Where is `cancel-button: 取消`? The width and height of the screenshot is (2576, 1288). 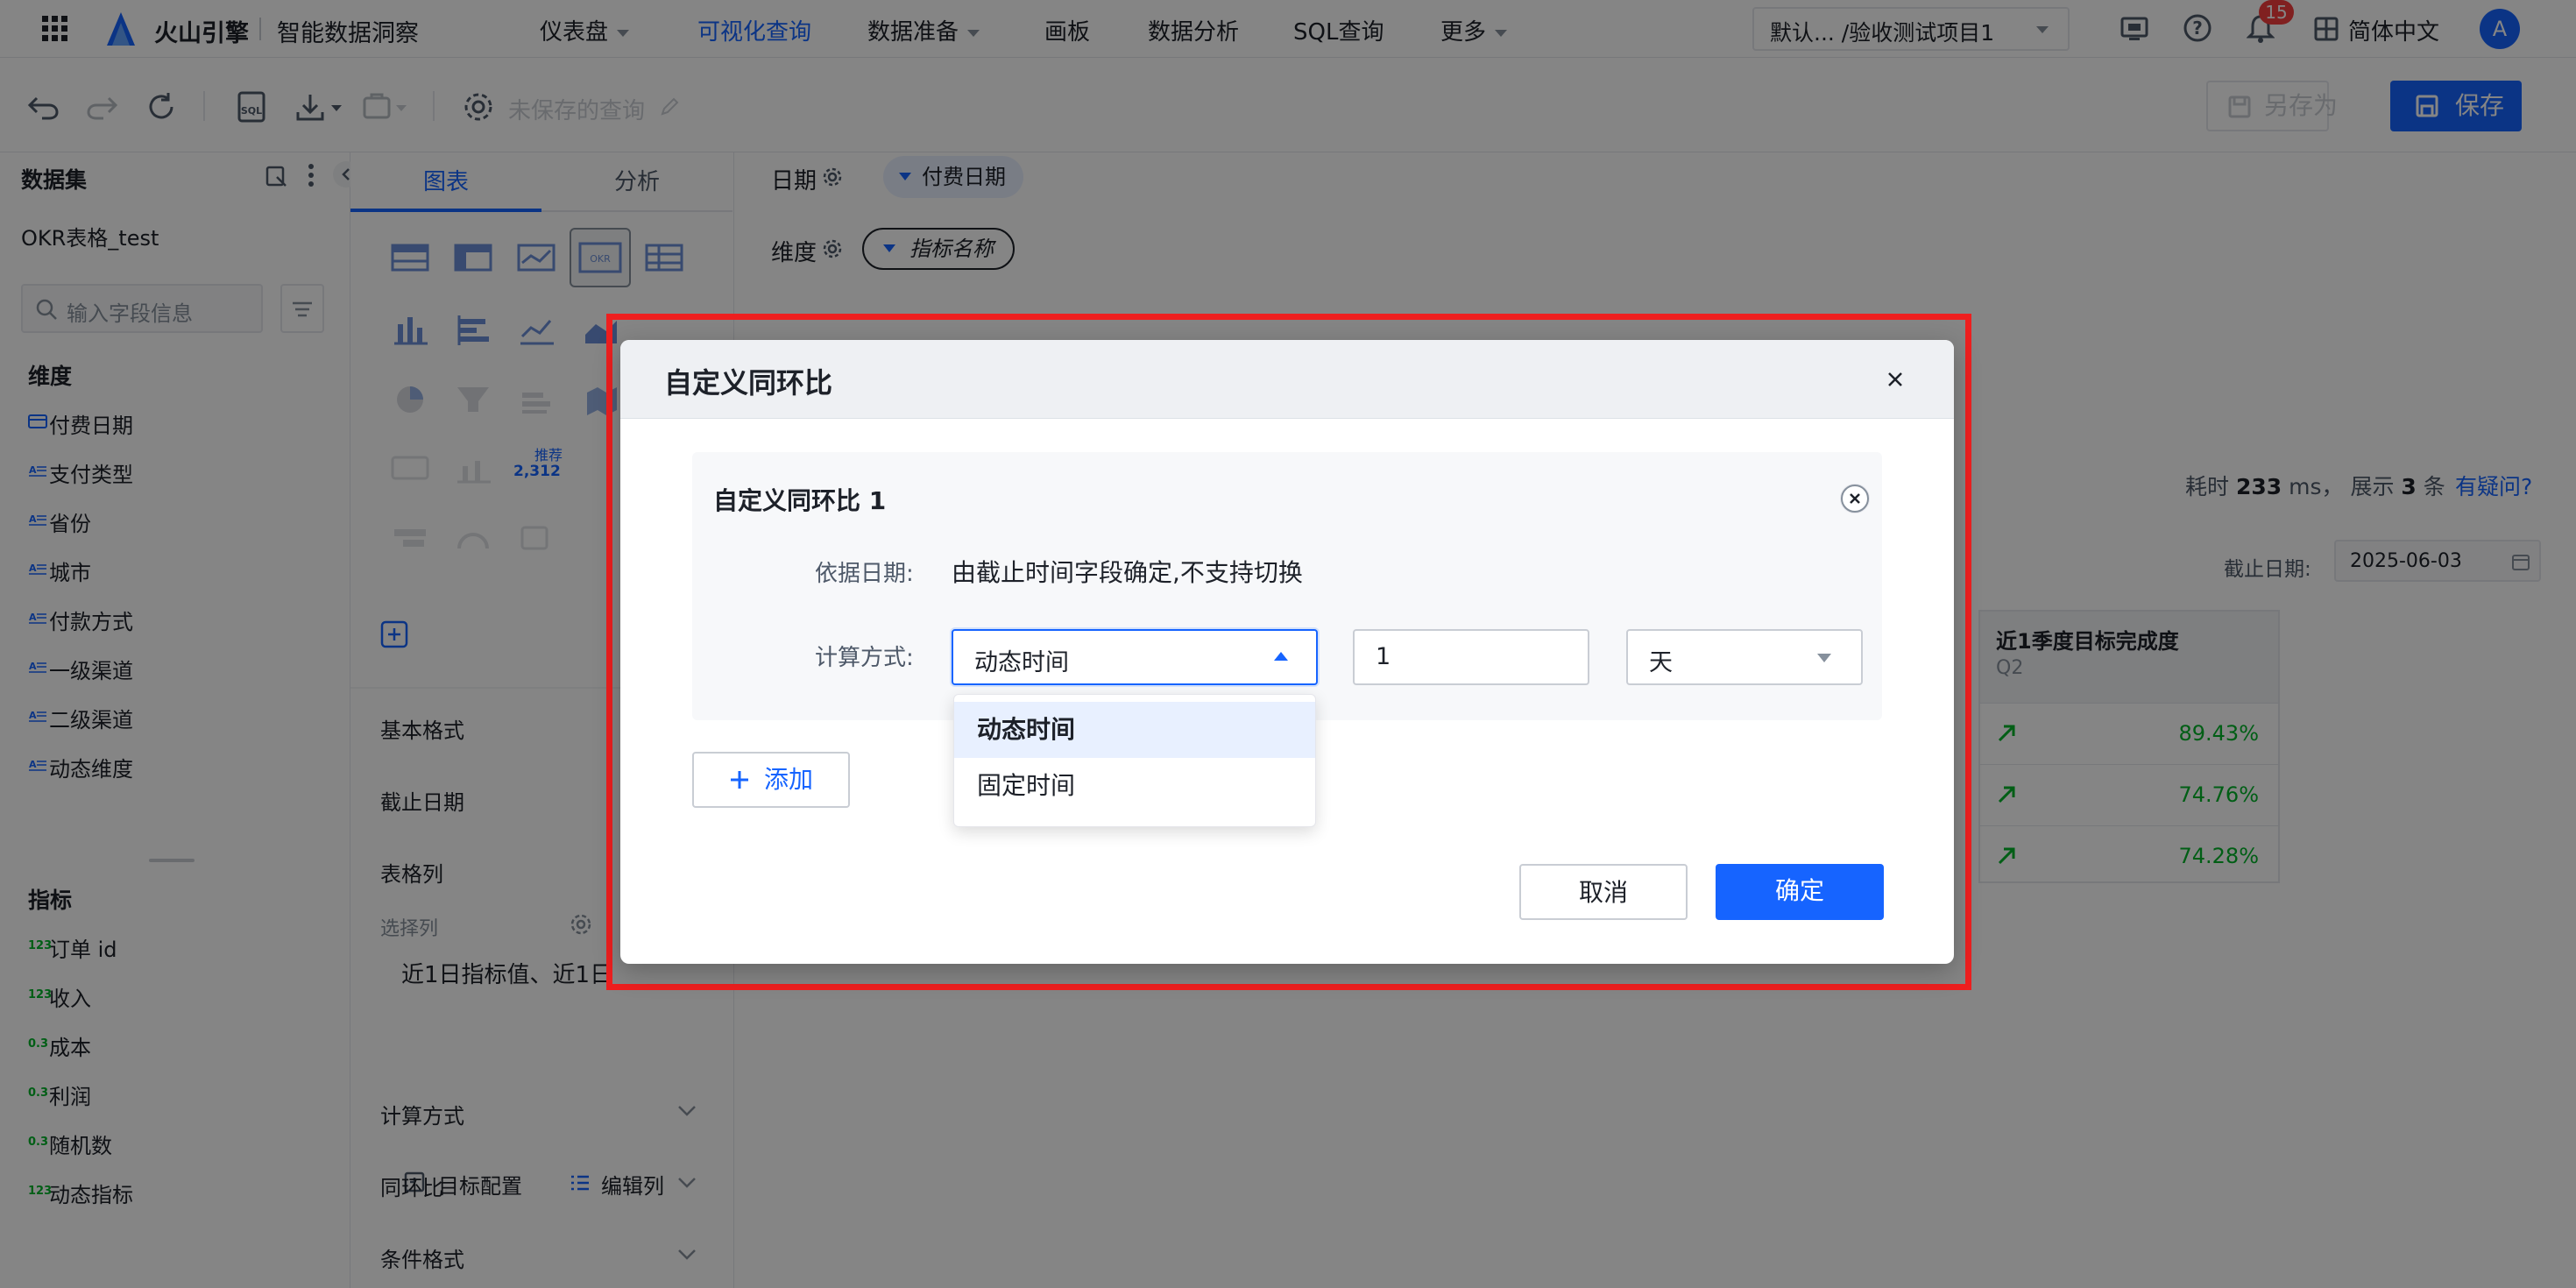 cancel-button: 取消 is located at coordinates (1603, 892).